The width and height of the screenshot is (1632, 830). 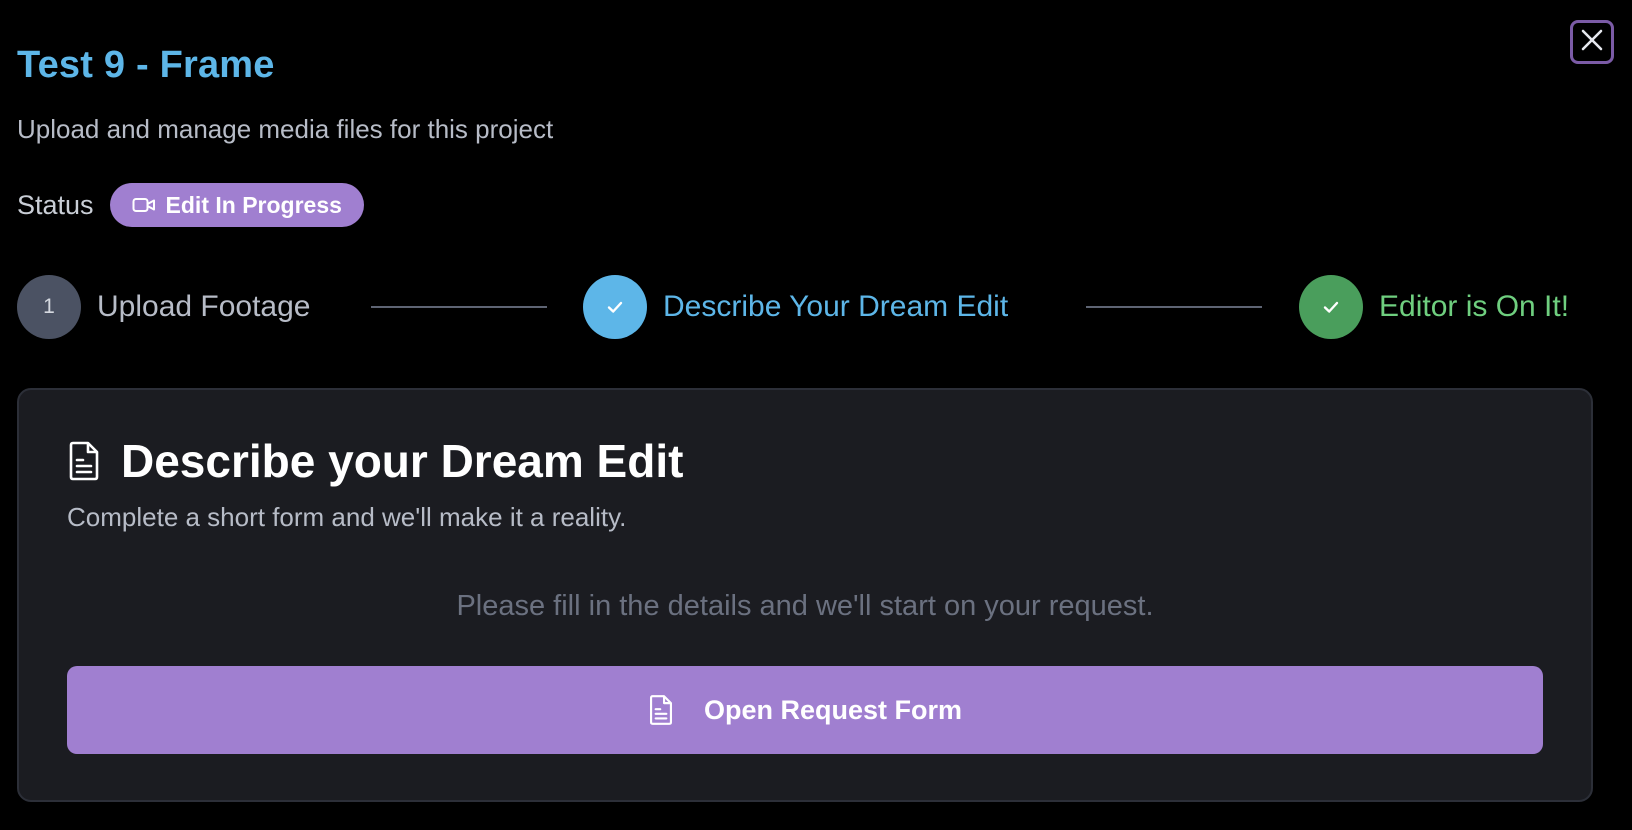 What do you see at coordinates (402, 461) in the screenshot?
I see `card-title: Describe your Dream Edit` at bounding box center [402, 461].